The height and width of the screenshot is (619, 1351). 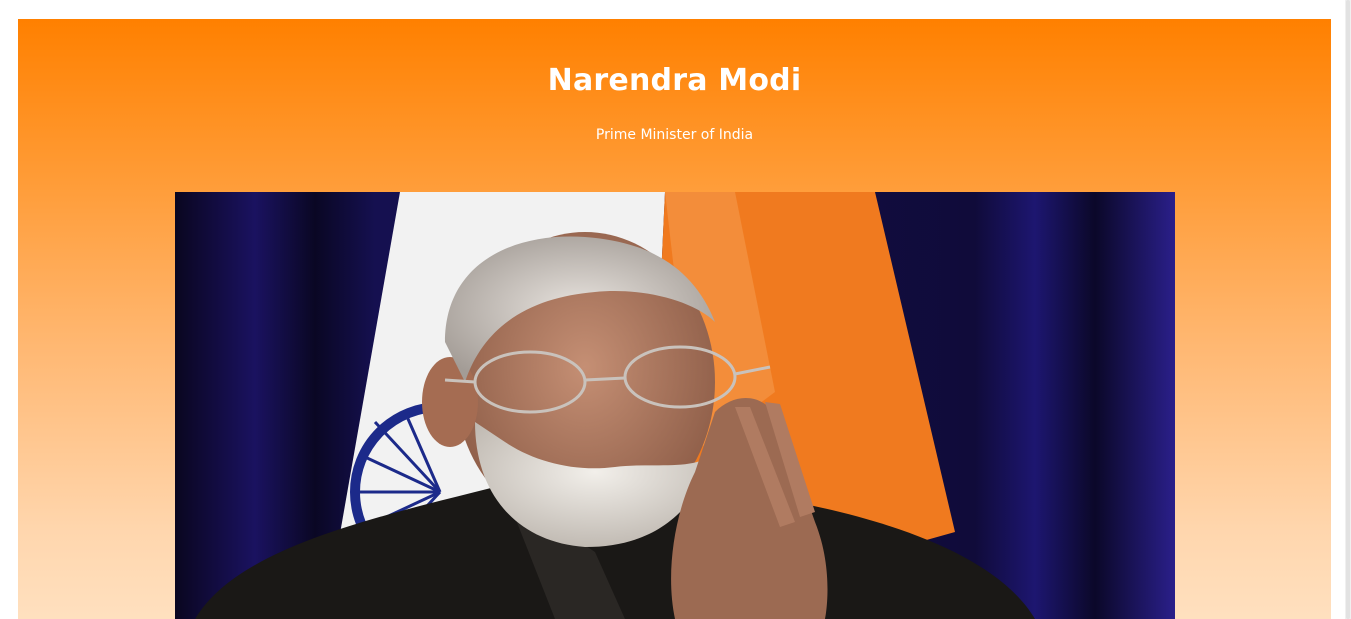 What do you see at coordinates (674, 135) in the screenshot?
I see `page-subtitle: Prime Minister of India` at bounding box center [674, 135].